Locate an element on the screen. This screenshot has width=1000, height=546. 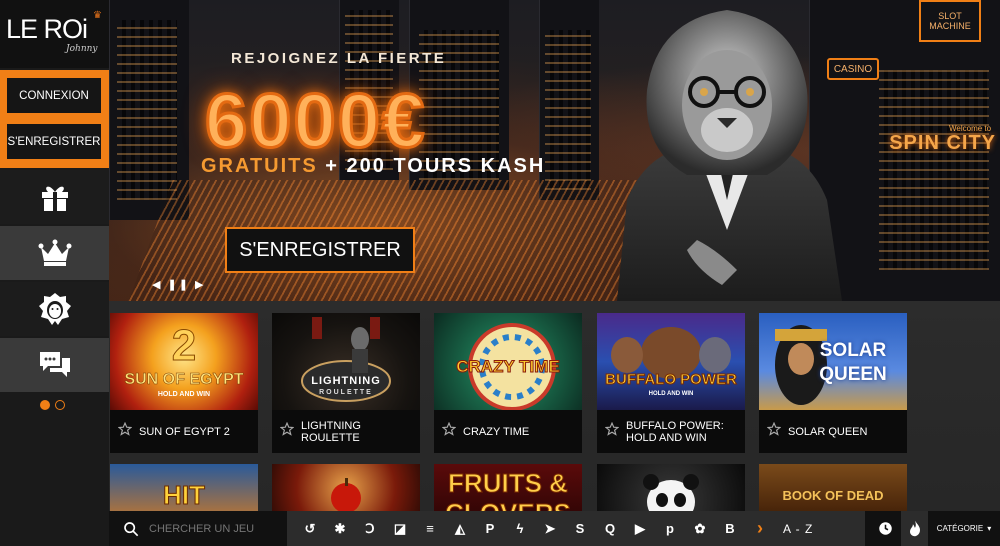
provider-icon: ➤ is located at coordinates (550, 528).